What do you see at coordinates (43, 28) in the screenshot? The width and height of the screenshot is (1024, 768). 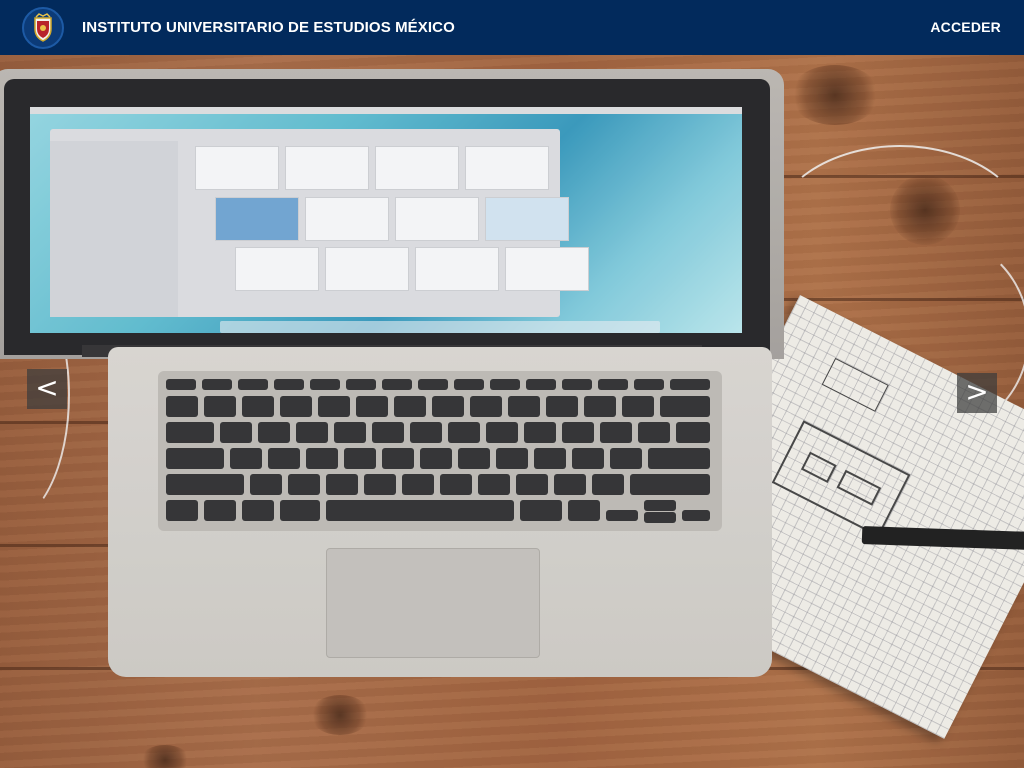 I see `shield-crest-icon` at bounding box center [43, 28].